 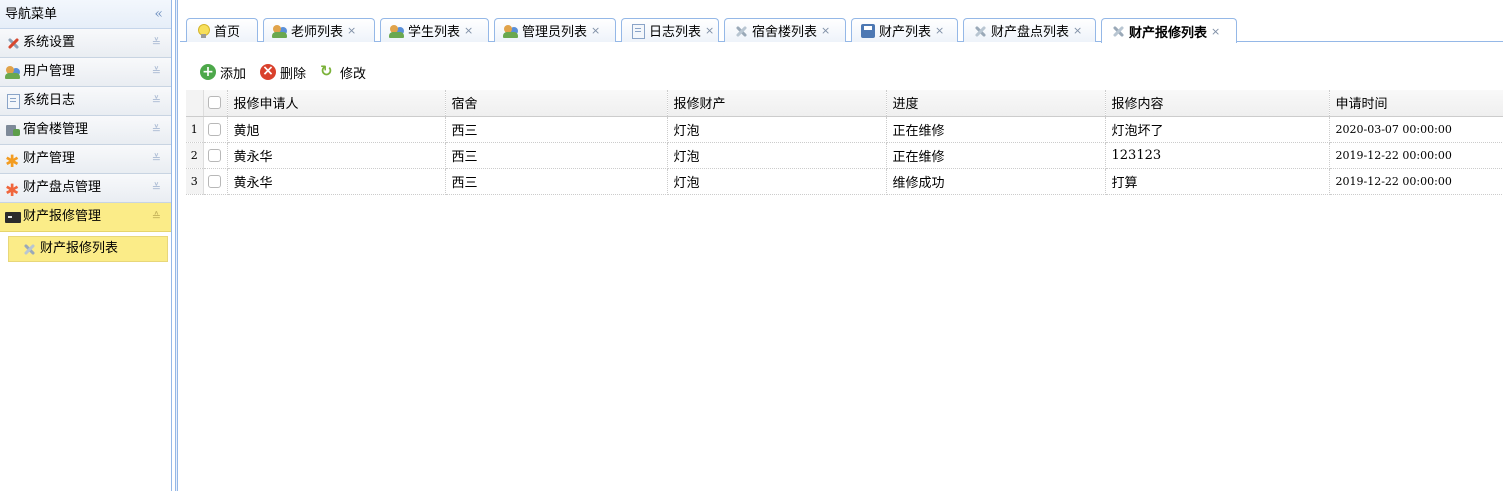 I want to click on nav-panel-label: 系统设置, so click(x=49, y=42).